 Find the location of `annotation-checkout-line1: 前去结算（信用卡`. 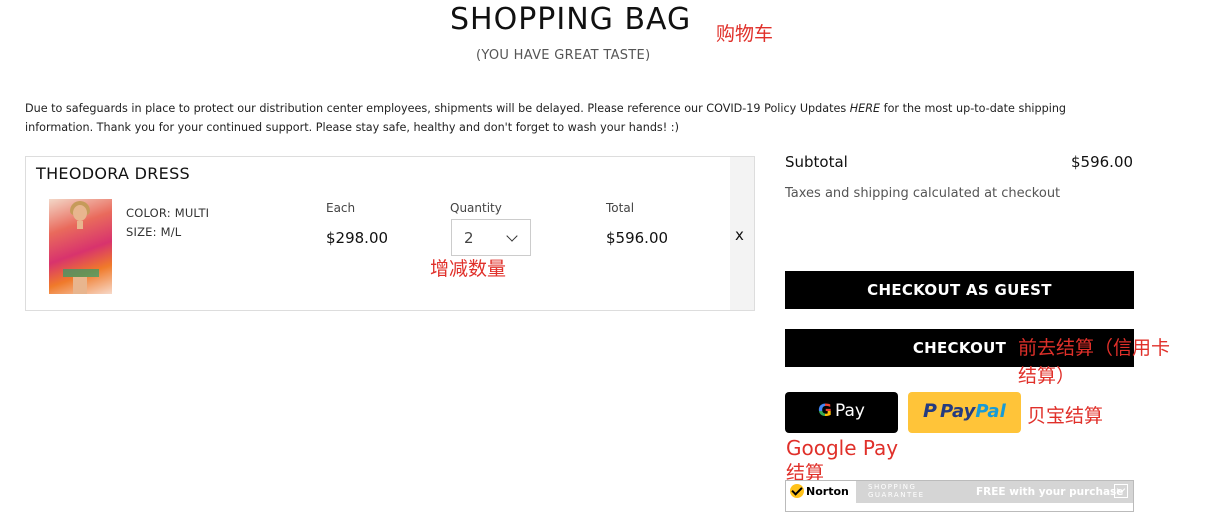

annotation-checkout-line1: 前去结算（信用卡 is located at coordinates (1094, 348).